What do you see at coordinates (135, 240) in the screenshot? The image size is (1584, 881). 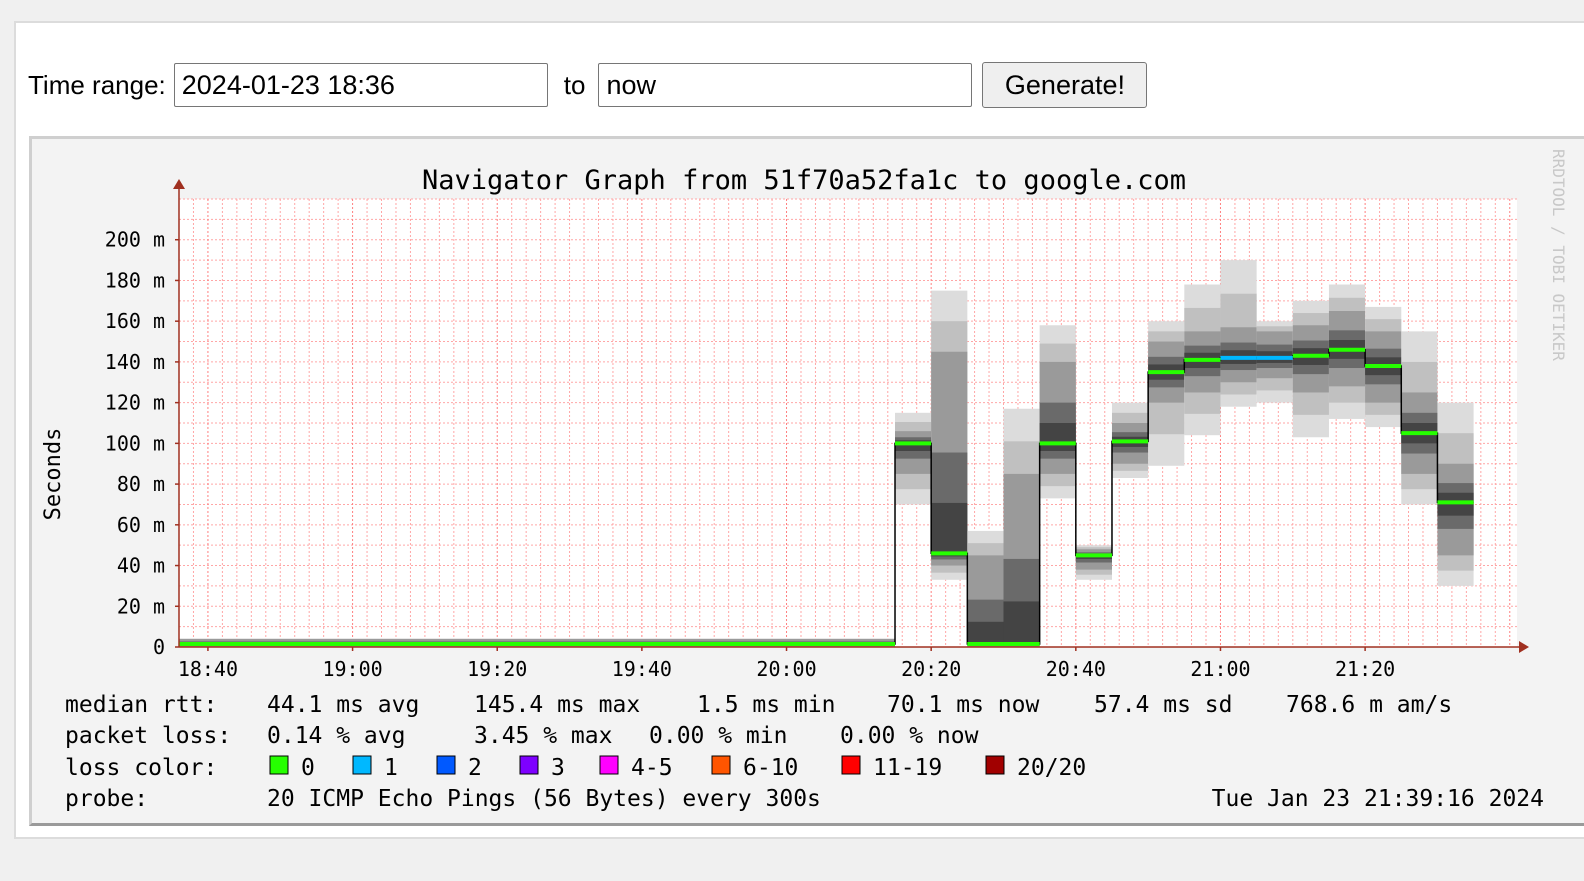 I see `y-tick-label: 200 m` at bounding box center [135, 240].